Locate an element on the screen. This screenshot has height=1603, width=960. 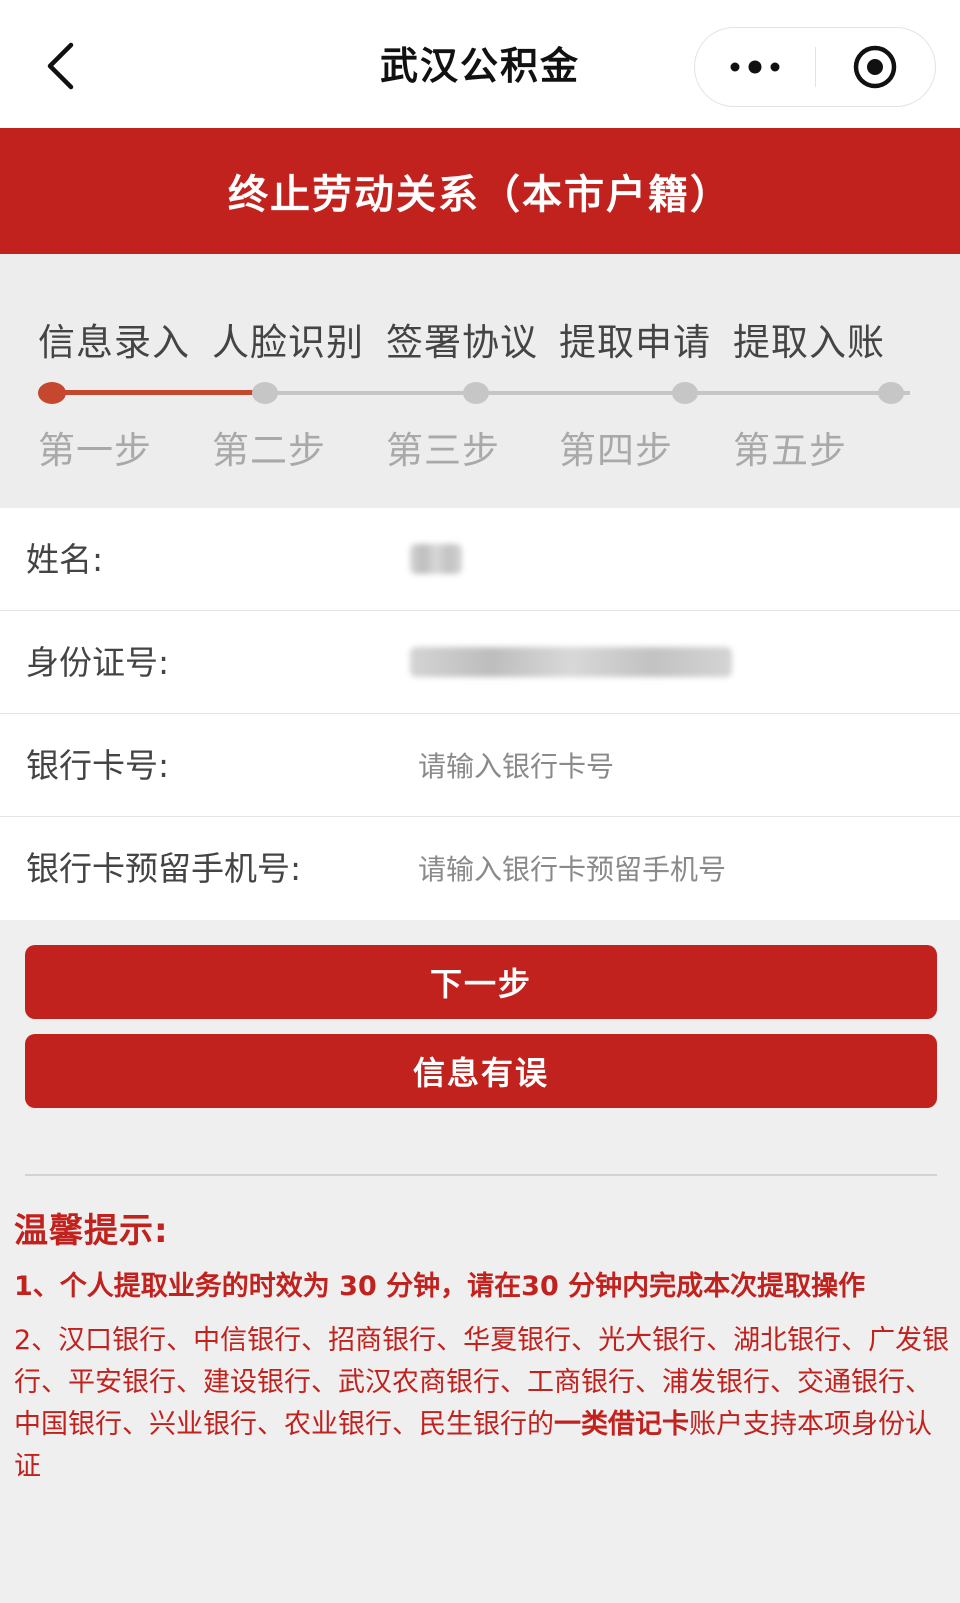
step-number: 第四步 is located at coordinates (616, 450).